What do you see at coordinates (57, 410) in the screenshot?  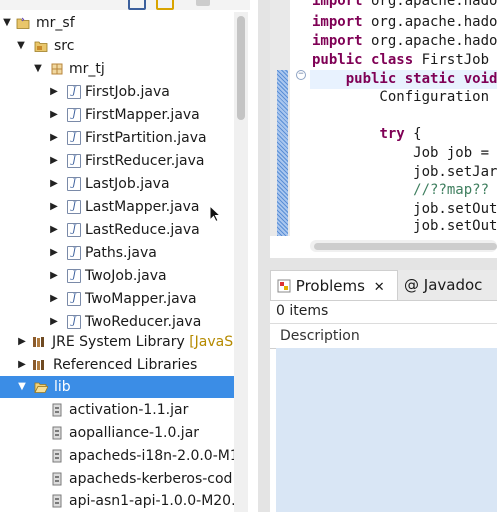 I see `jar-icon` at bounding box center [57, 410].